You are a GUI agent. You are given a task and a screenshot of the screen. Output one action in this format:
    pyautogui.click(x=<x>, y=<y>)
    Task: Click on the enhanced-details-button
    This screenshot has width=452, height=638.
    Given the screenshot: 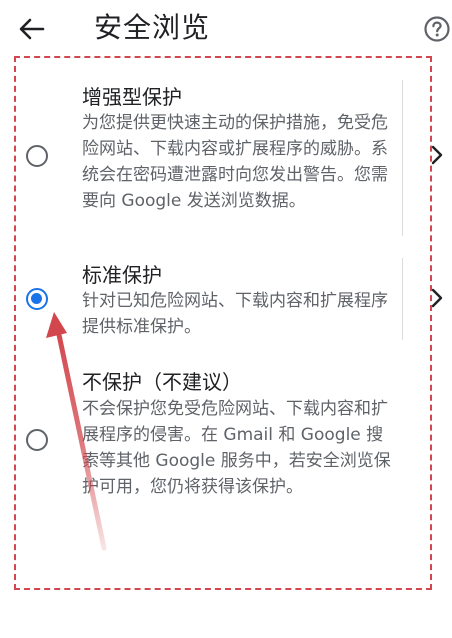 What is the action you would take?
    pyautogui.click(x=437, y=155)
    